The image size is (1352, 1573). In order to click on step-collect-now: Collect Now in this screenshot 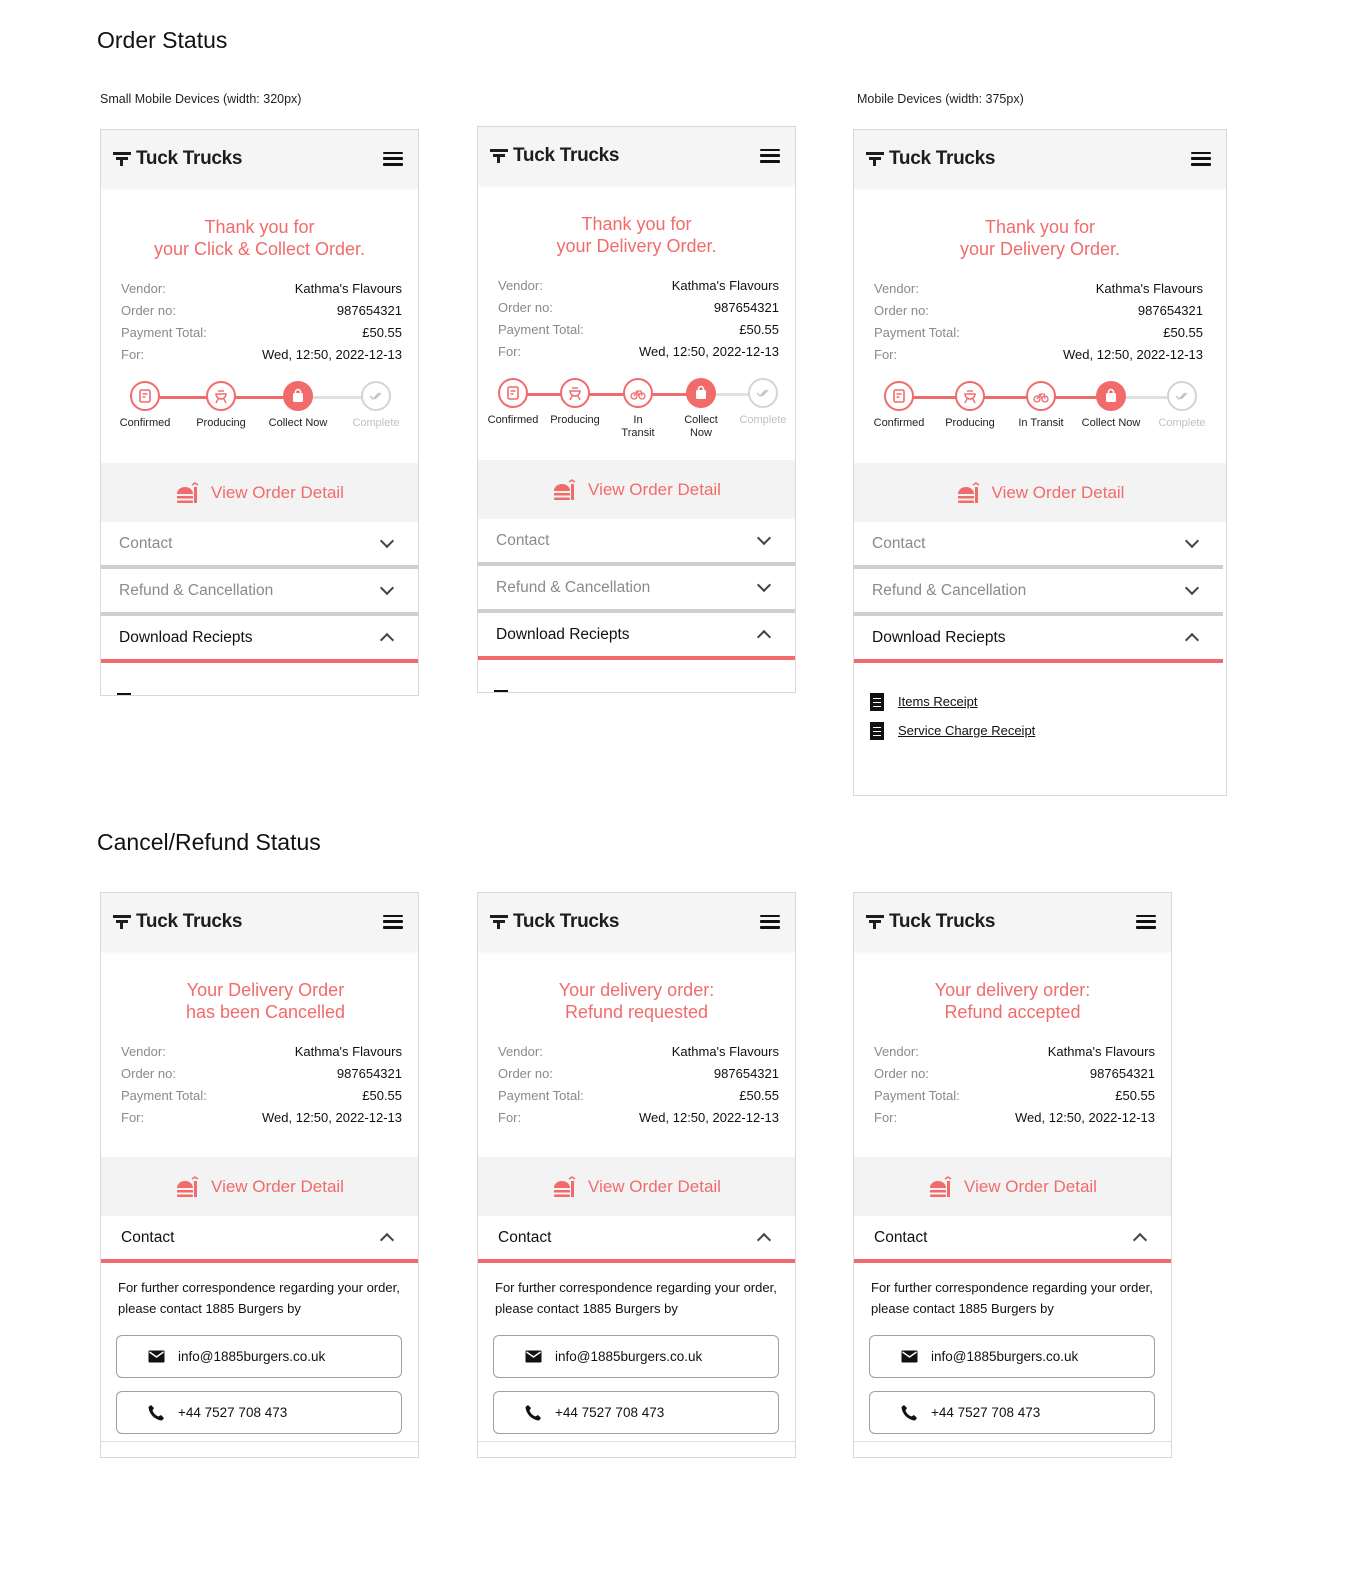, I will do `click(701, 409)`.